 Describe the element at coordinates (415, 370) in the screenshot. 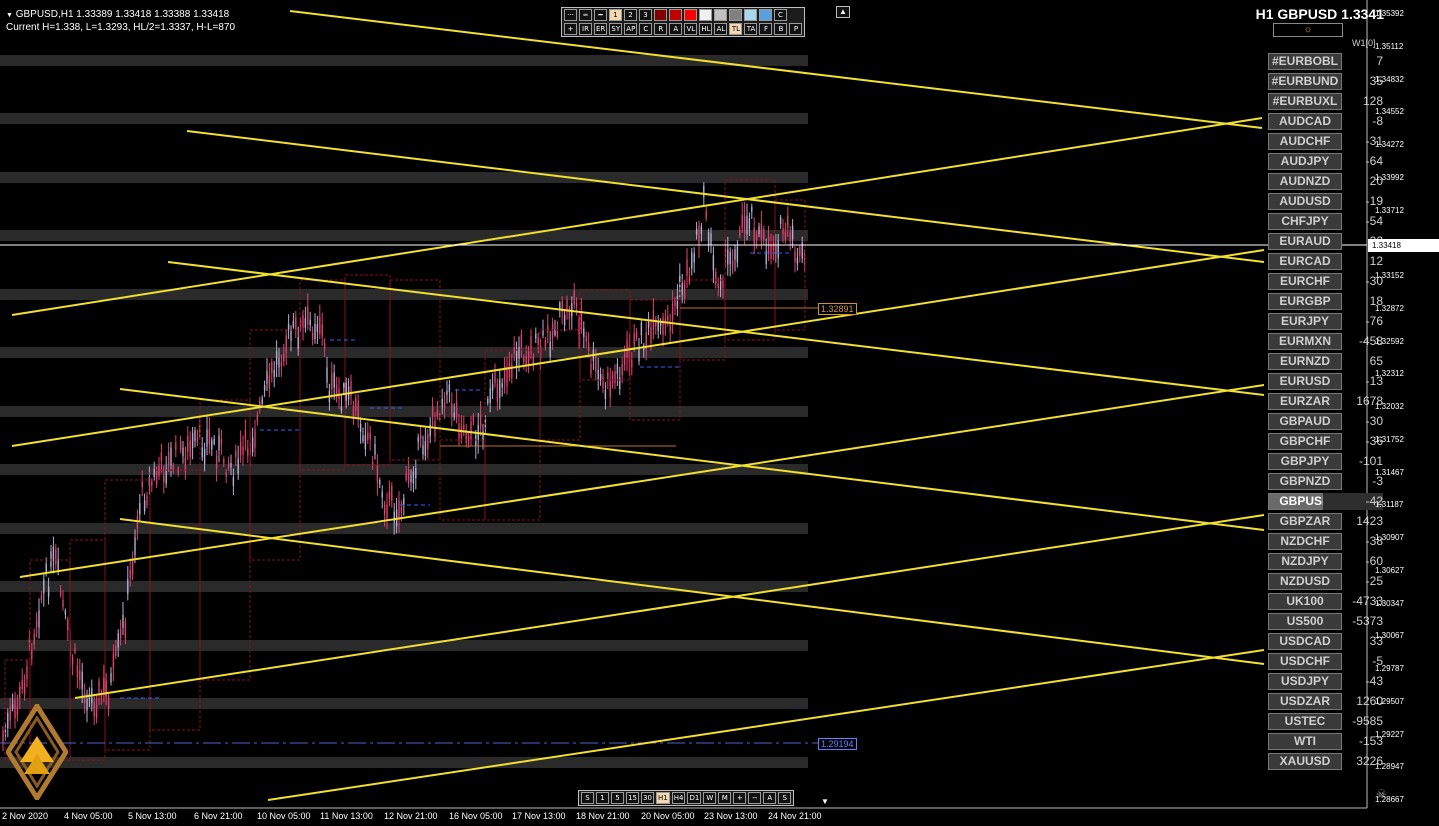

I see `range-box` at that location.